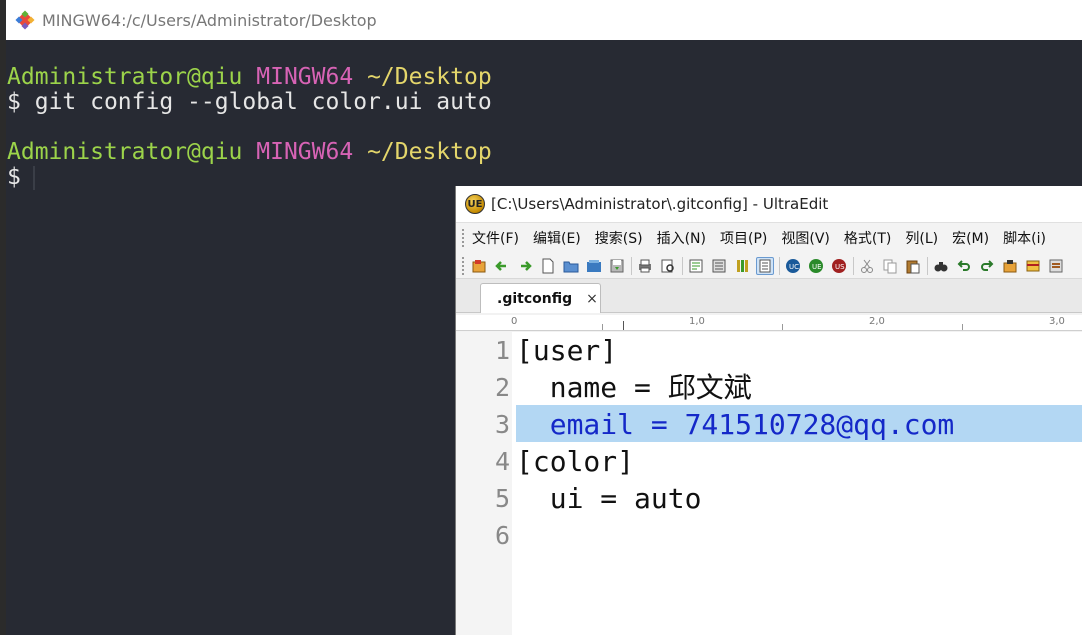 The width and height of the screenshot is (1082, 635). What do you see at coordinates (609, 498) in the screenshot?
I see `code-line: ui = auto` at bounding box center [609, 498].